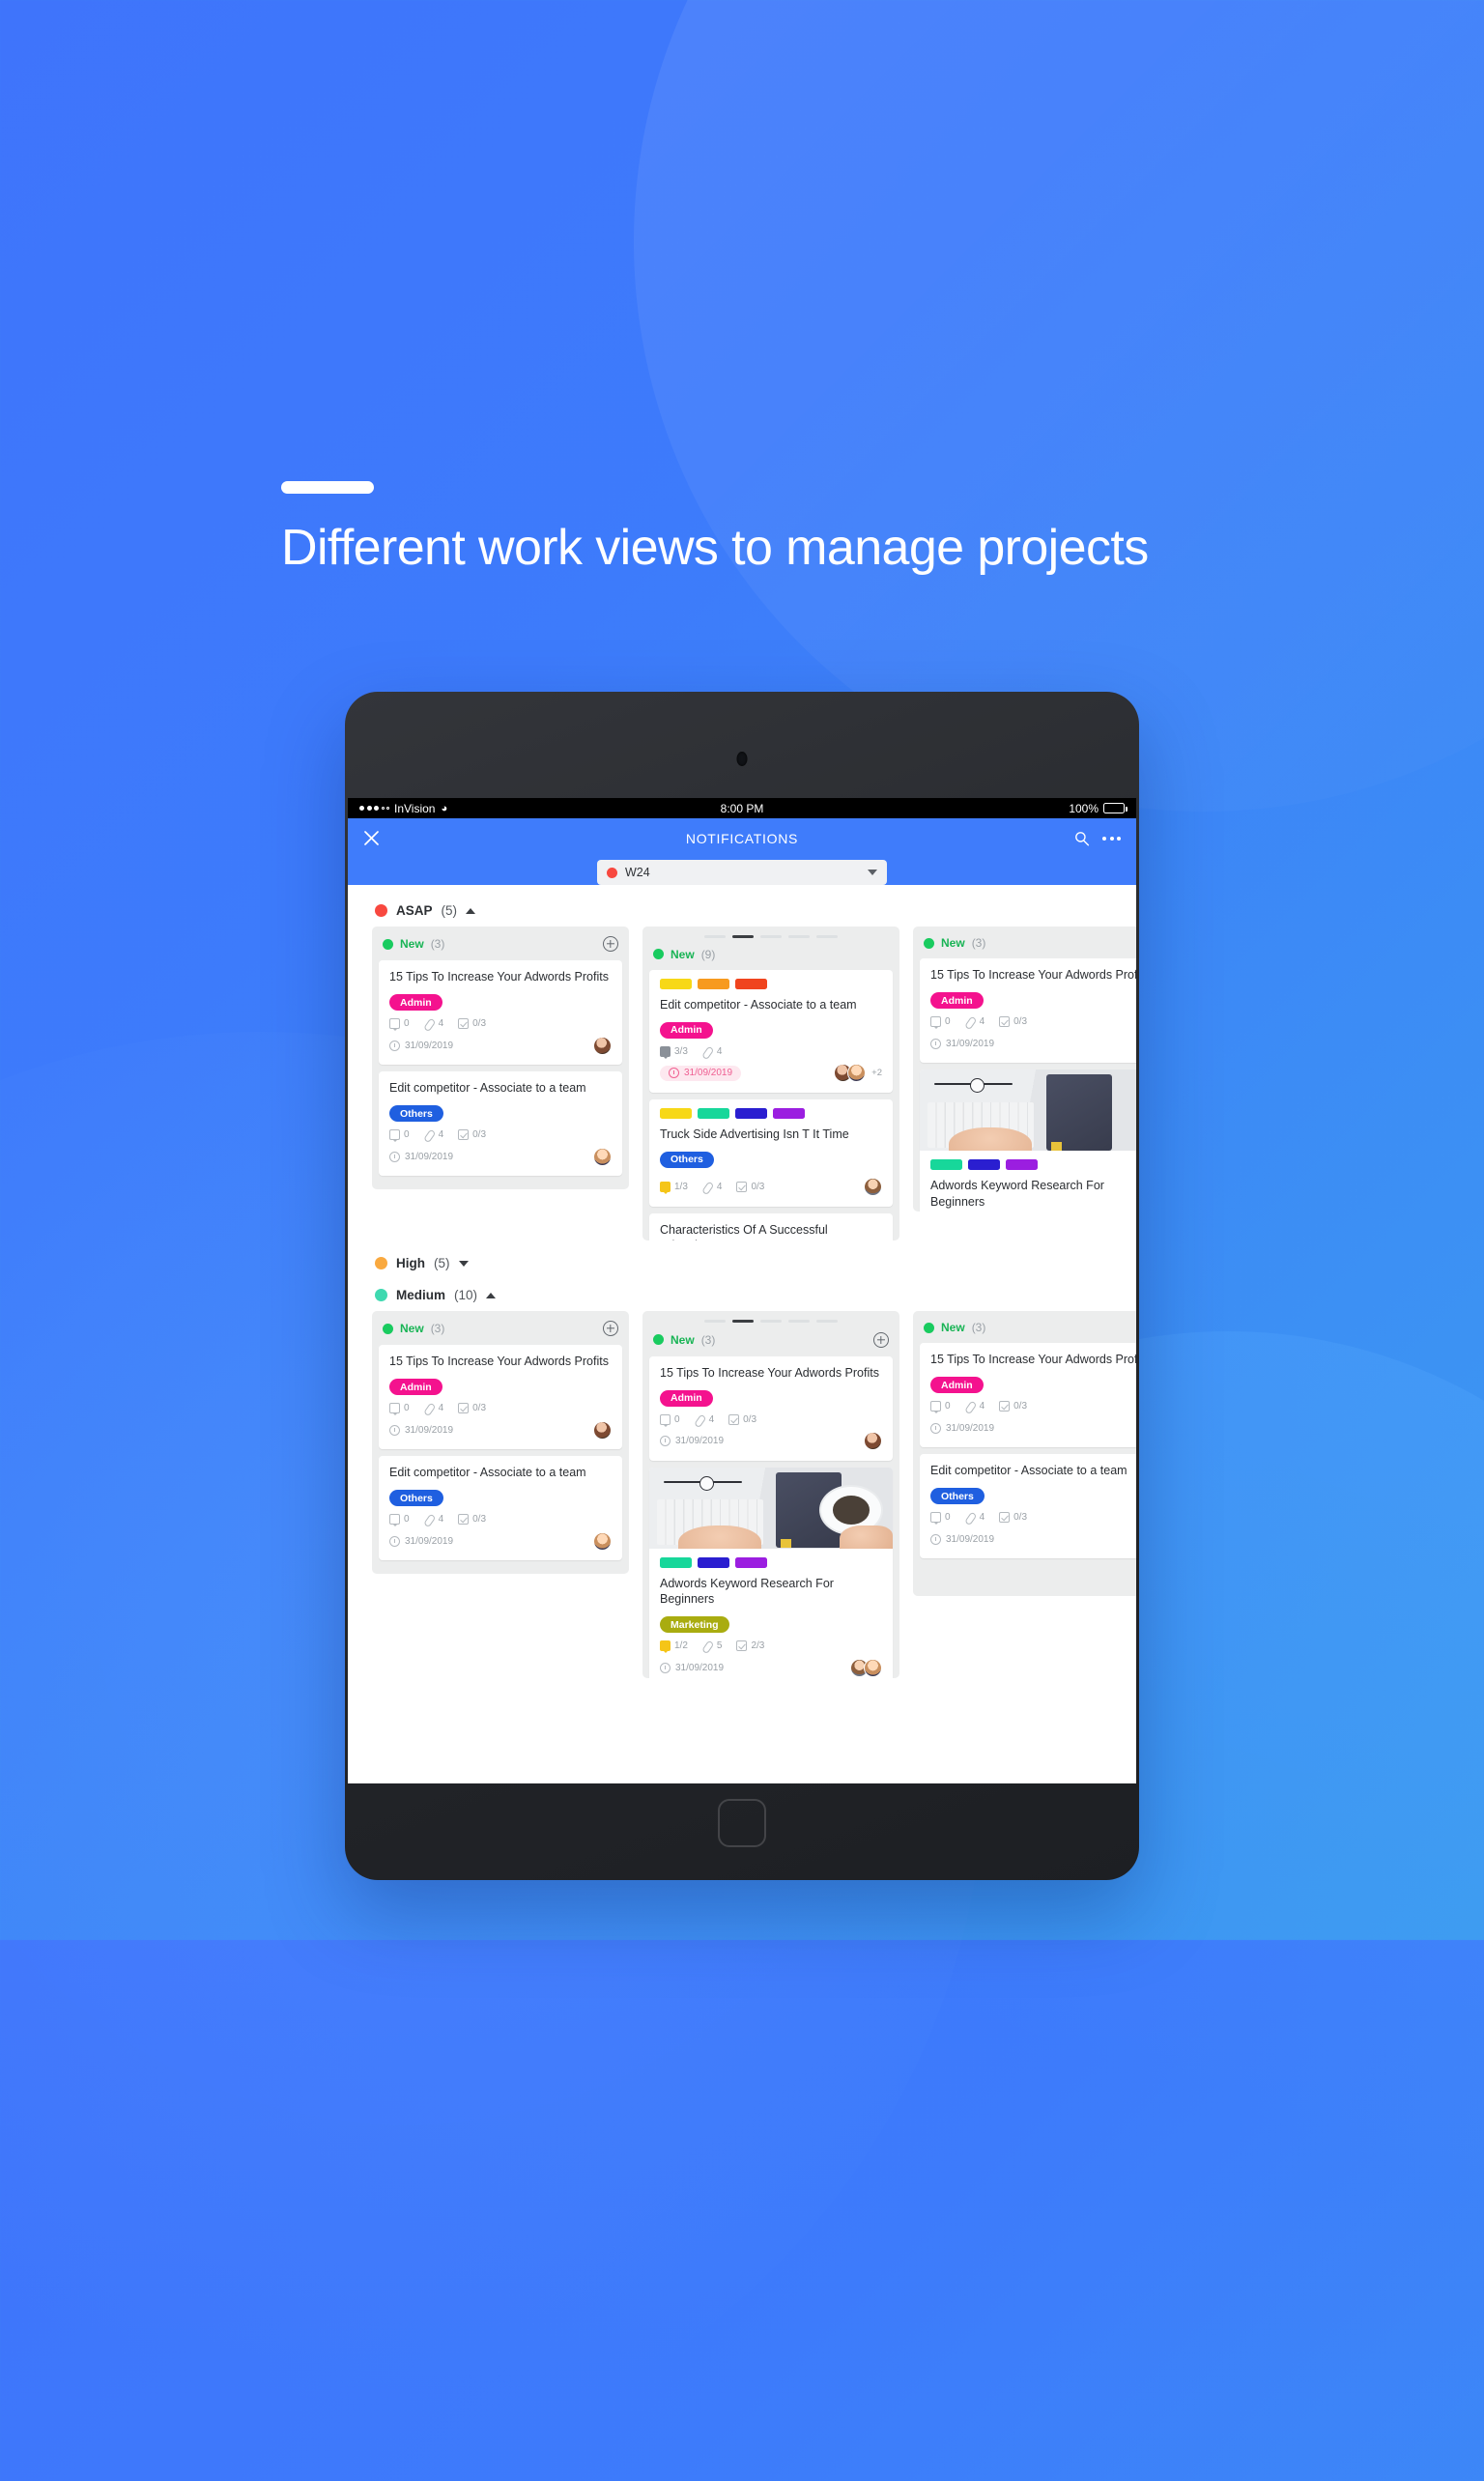 The image size is (1484, 2481). Describe the element at coordinates (381, 1263) in the screenshot. I see `priority-dot-high` at that location.